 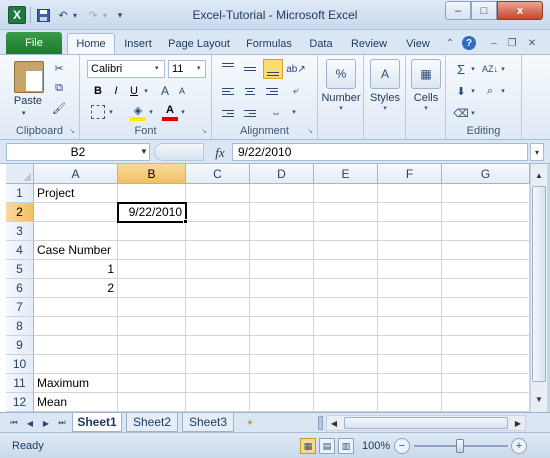 What do you see at coordinates (20, 269) in the screenshot?
I see `row-header-5: 5` at bounding box center [20, 269].